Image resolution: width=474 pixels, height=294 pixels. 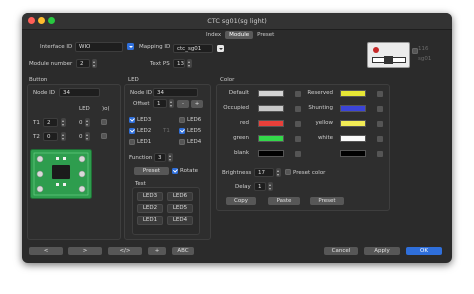 I want to click on title-bar: CTC sg01(sg light), so click(x=237, y=21).